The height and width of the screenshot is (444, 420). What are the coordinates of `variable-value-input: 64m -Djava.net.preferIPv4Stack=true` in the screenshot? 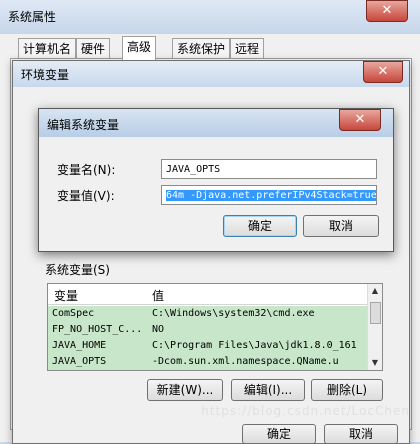 It's located at (269, 195).